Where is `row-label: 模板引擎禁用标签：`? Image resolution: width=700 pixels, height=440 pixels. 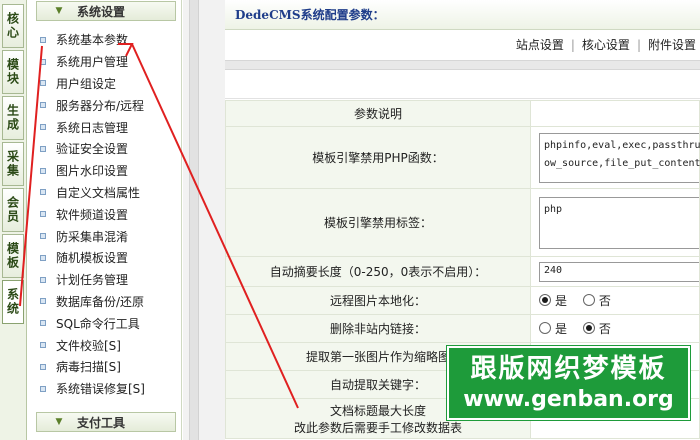 row-label: 模板引擎禁用标签： is located at coordinates (378, 222).